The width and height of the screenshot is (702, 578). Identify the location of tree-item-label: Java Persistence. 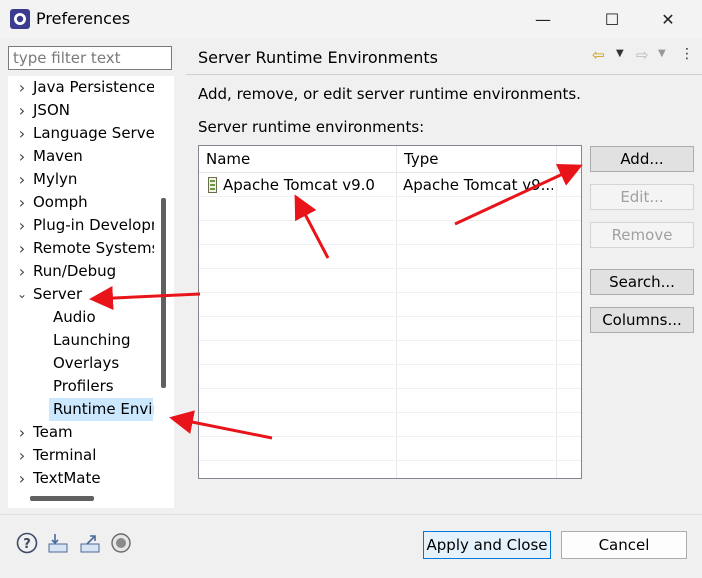
(93, 87).